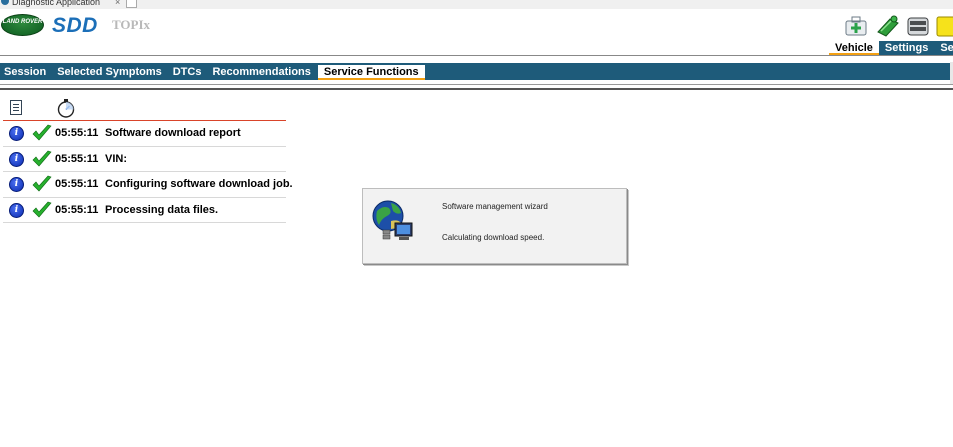 This screenshot has height=447, width=953. I want to click on log-message: Software download report, so click(173, 133).